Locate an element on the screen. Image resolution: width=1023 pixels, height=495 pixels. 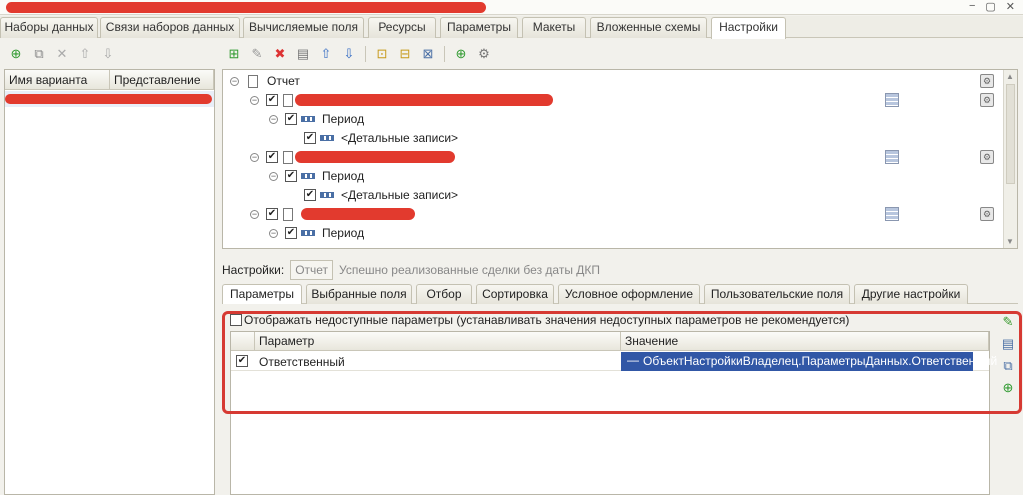
tab-resources: Ресурсы is located at coordinates (402, 27).